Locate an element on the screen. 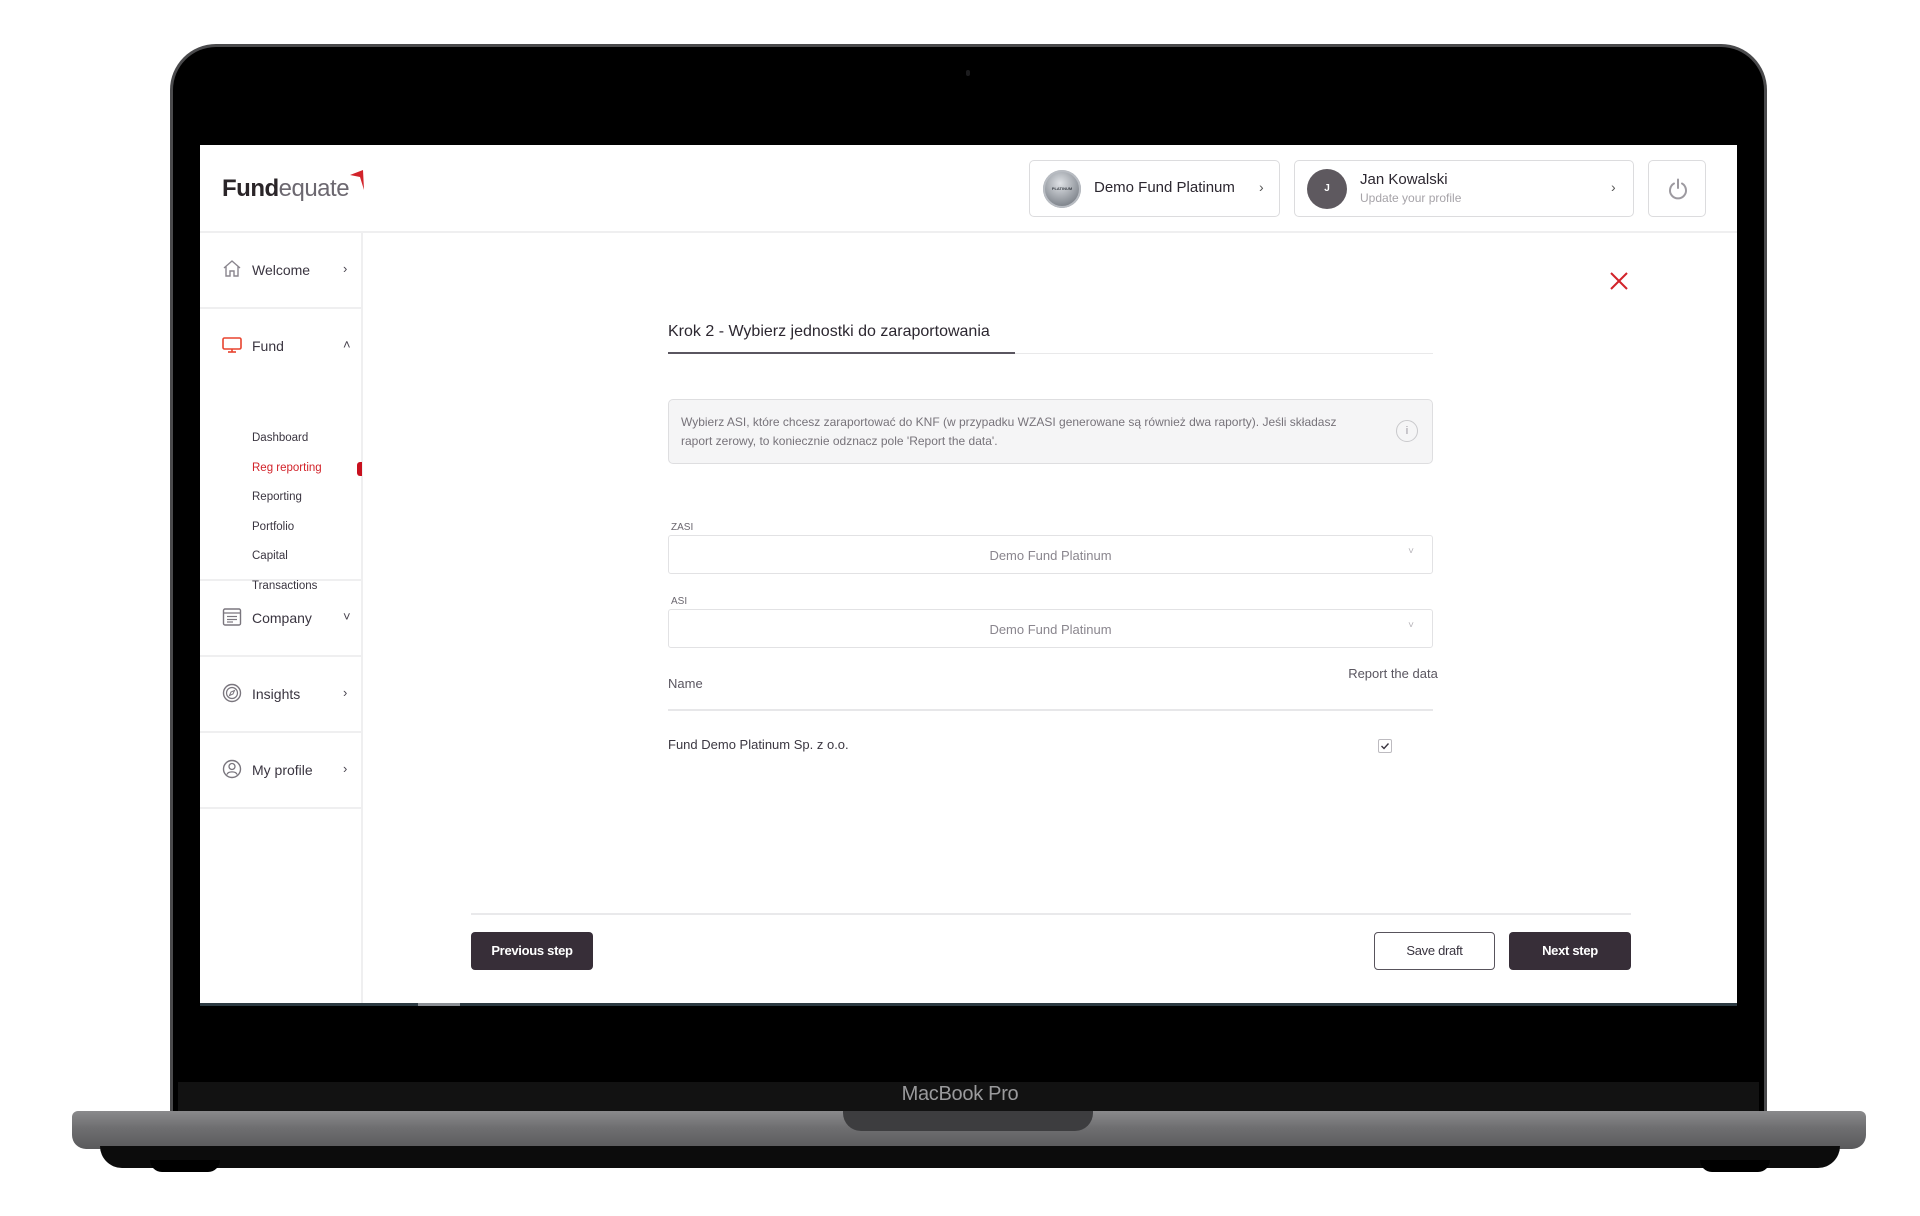 This screenshot has height=1216, width=1920. zasi-select: Demo Fund Platinum ˅ is located at coordinates (1050, 554).